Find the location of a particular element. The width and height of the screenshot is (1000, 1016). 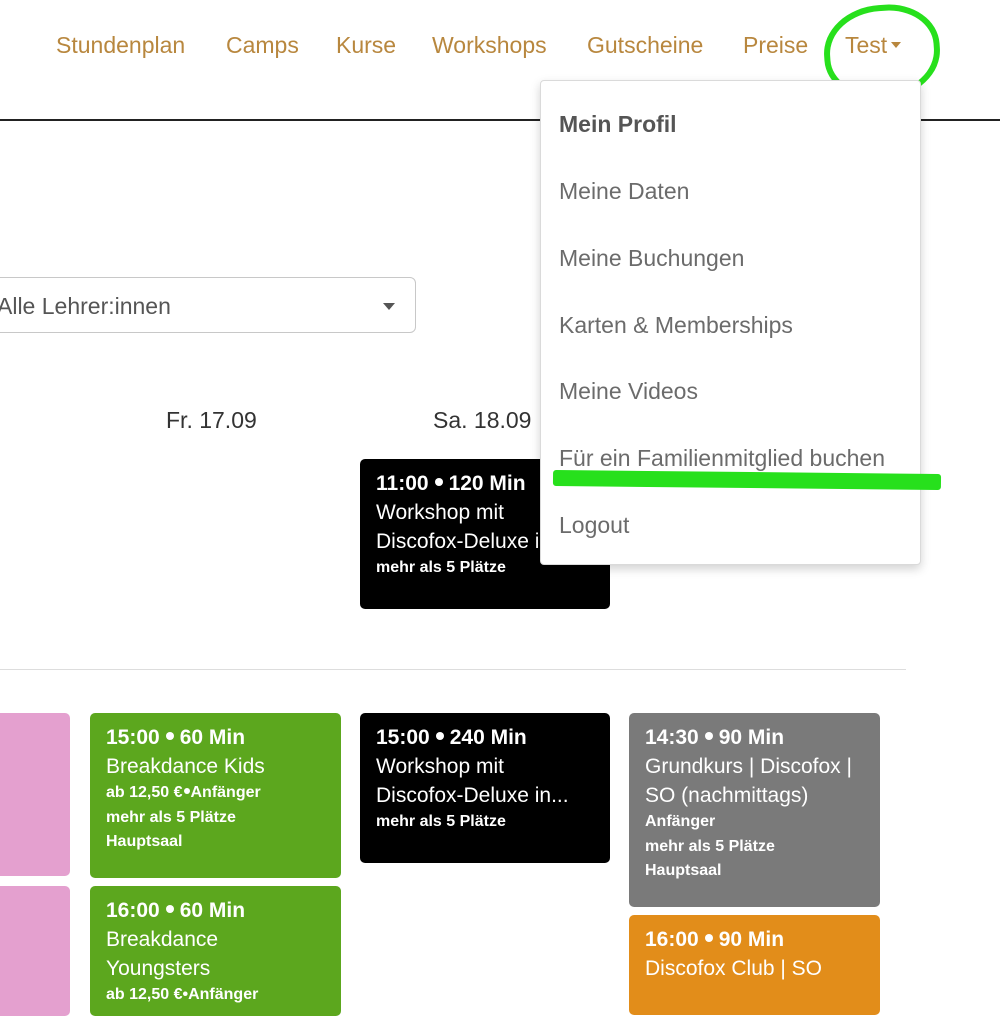

nav-gutscheine: Gutscheine is located at coordinates (645, 45).